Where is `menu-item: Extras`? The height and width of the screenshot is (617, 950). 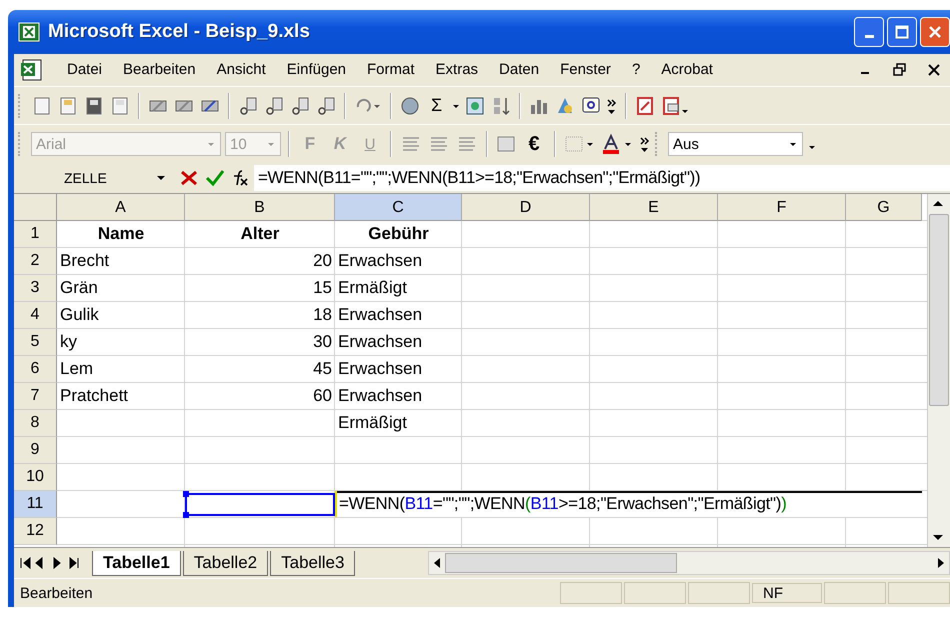
menu-item: Extras is located at coordinates (457, 69).